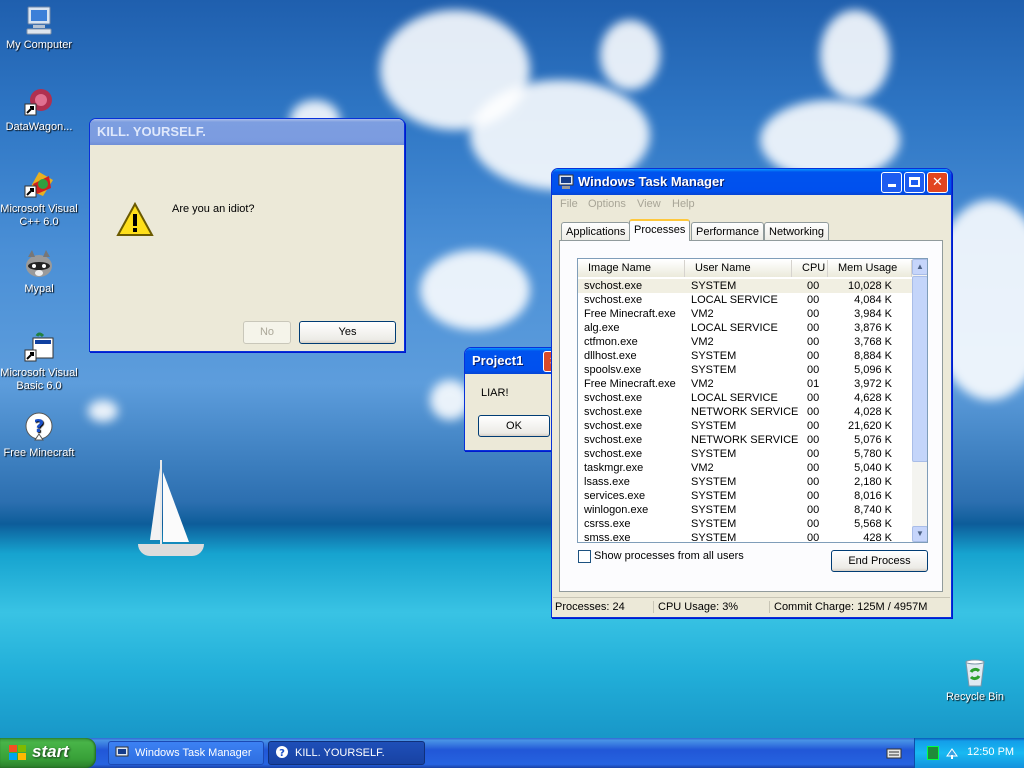  I want to click on process-mem-usage: 8,016 K, so click(873, 496).